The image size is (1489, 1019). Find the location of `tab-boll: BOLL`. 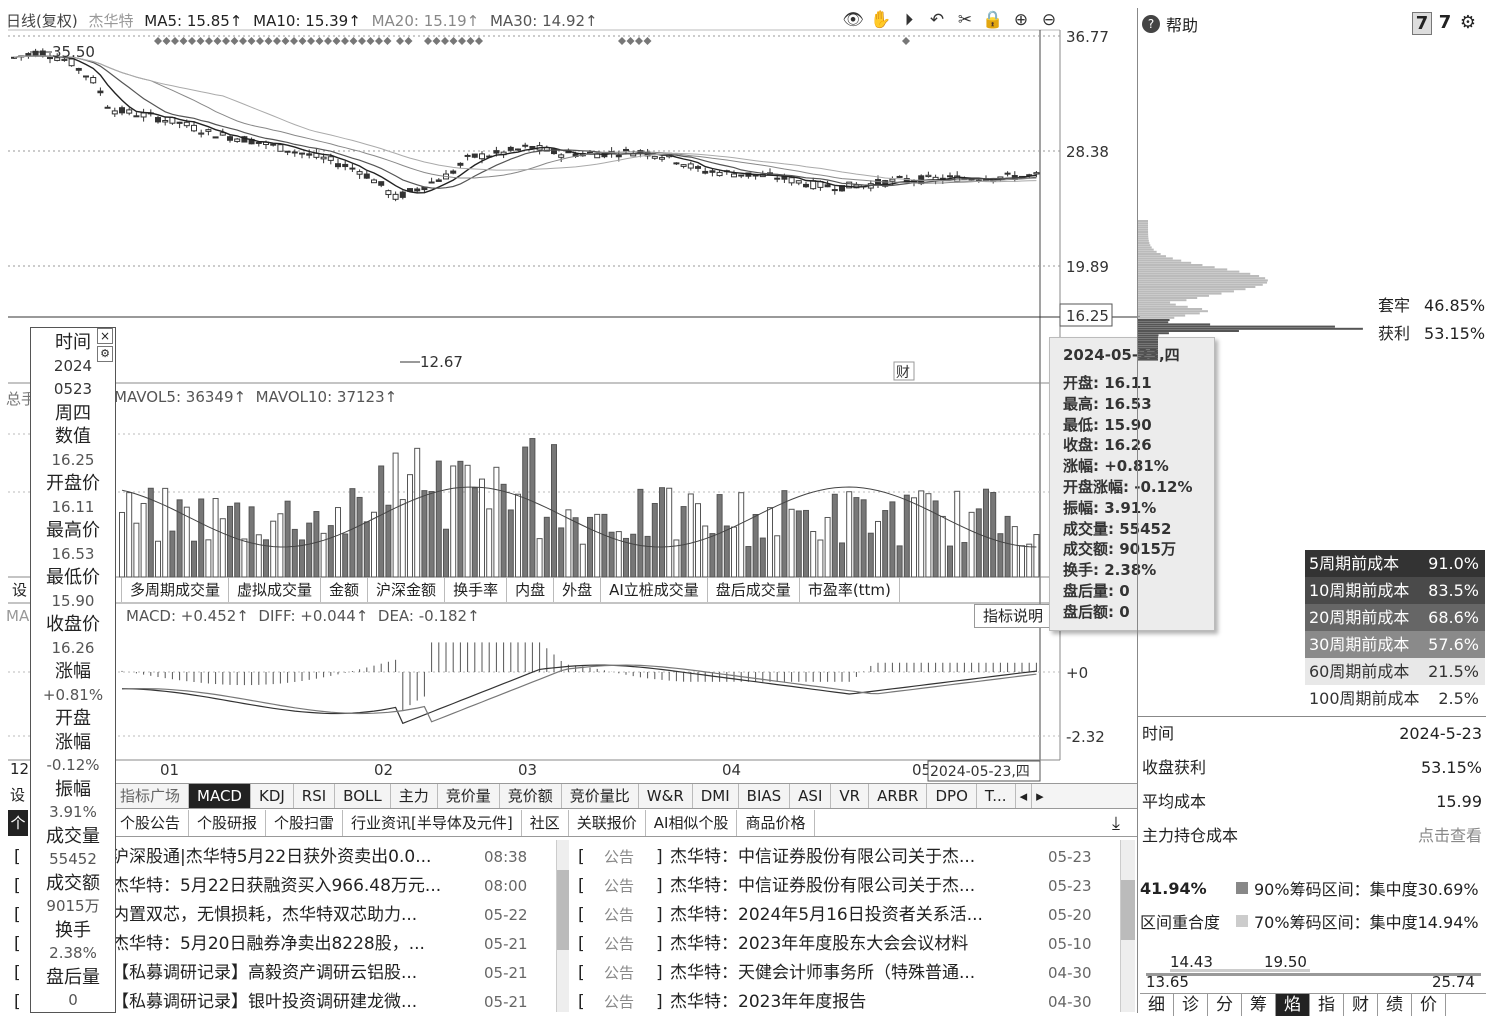

tab-boll: BOLL is located at coordinates (363, 796).